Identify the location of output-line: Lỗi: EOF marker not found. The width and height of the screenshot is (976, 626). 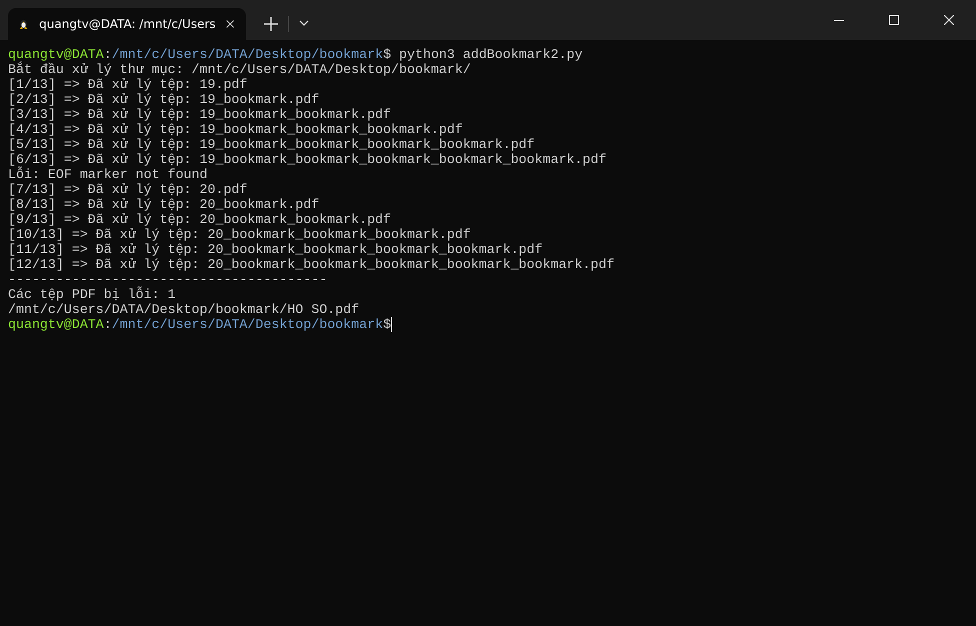
(108, 174).